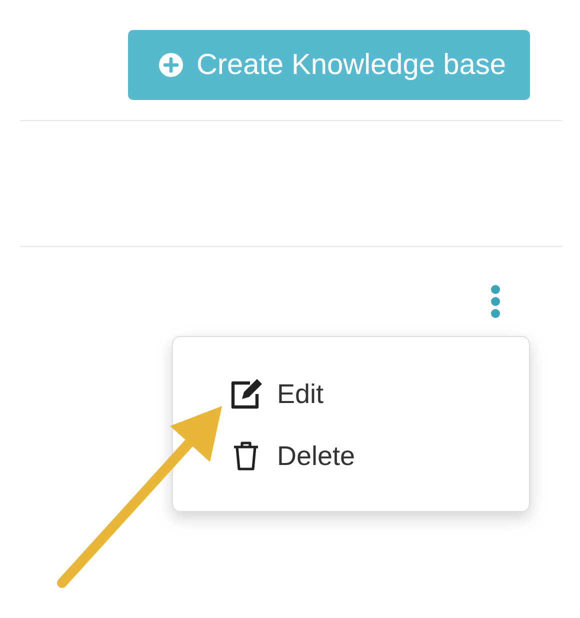  I want to click on delete-menu-item: Delete, so click(351, 456).